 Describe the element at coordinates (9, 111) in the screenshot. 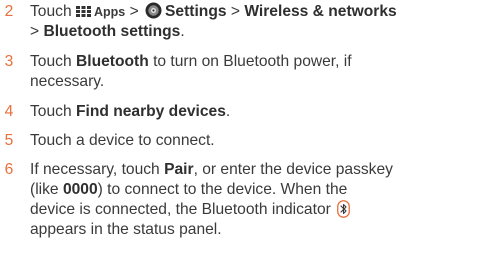

I see `step-number: 4` at that location.